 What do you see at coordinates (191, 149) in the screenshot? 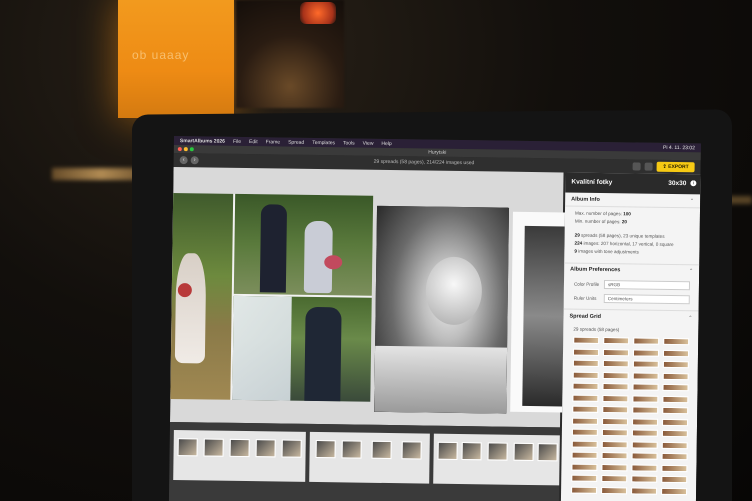
I see `maximize-icon` at bounding box center [191, 149].